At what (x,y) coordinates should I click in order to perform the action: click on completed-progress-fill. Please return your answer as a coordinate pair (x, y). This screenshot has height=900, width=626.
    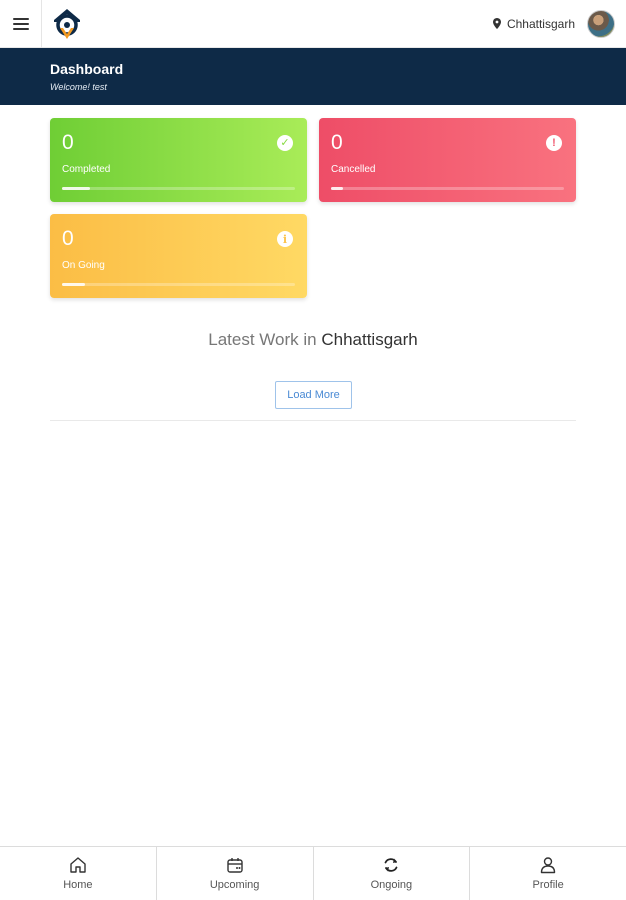
    Looking at the image, I should click on (76, 188).